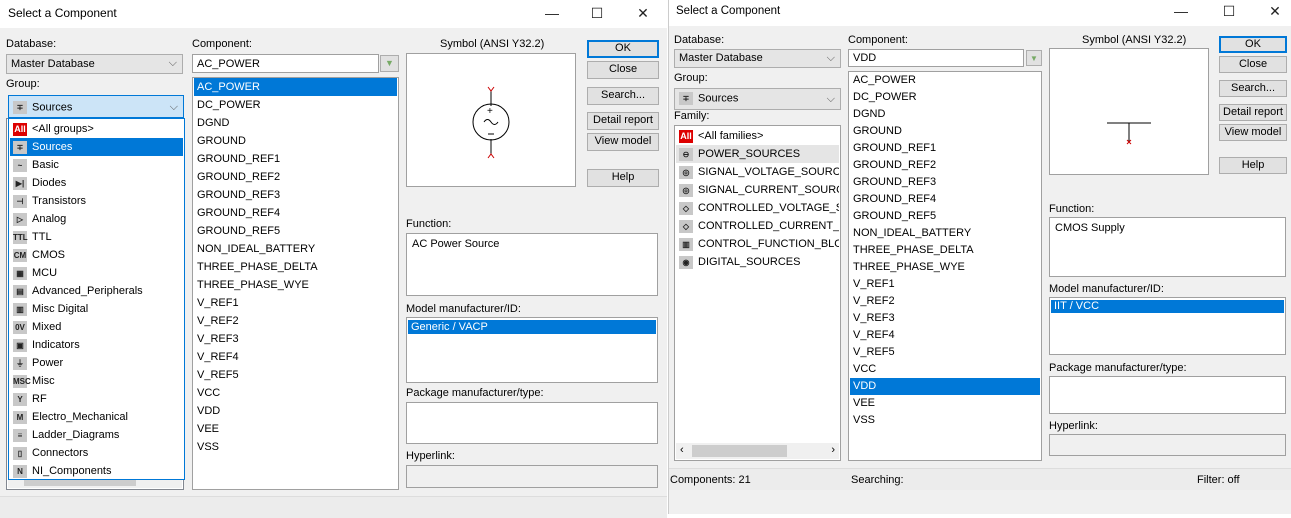  Describe the element at coordinates (96, 345) in the screenshot. I see `list-item: ▣ Indicators` at that location.